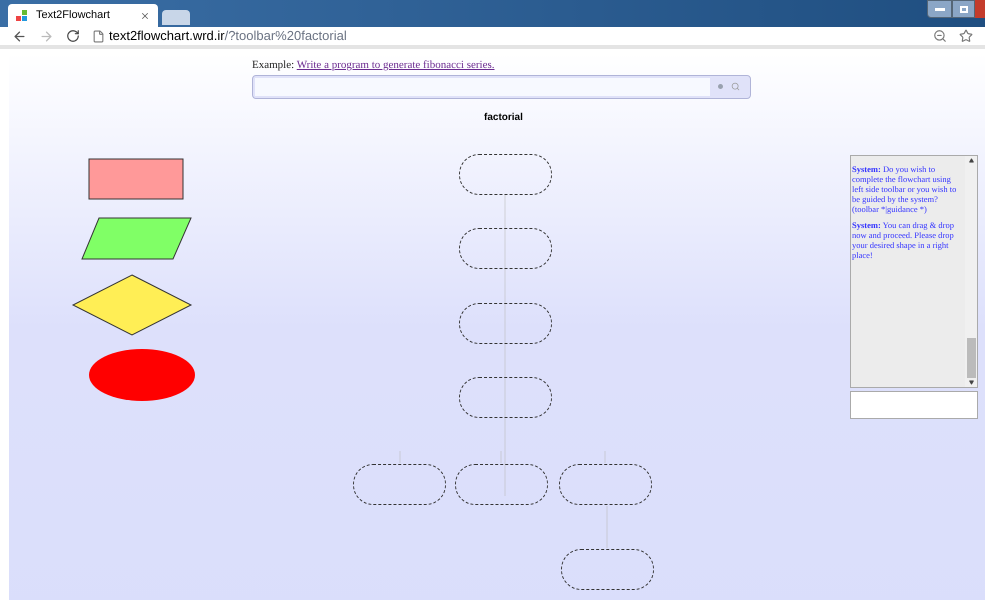  Describe the element at coordinates (905, 189) in the screenshot. I see `chat-message: System: Do you wish to complete the flowchart using left side toolbar or you wish to be guided by the system? (toolbar *|guidance *)` at that location.